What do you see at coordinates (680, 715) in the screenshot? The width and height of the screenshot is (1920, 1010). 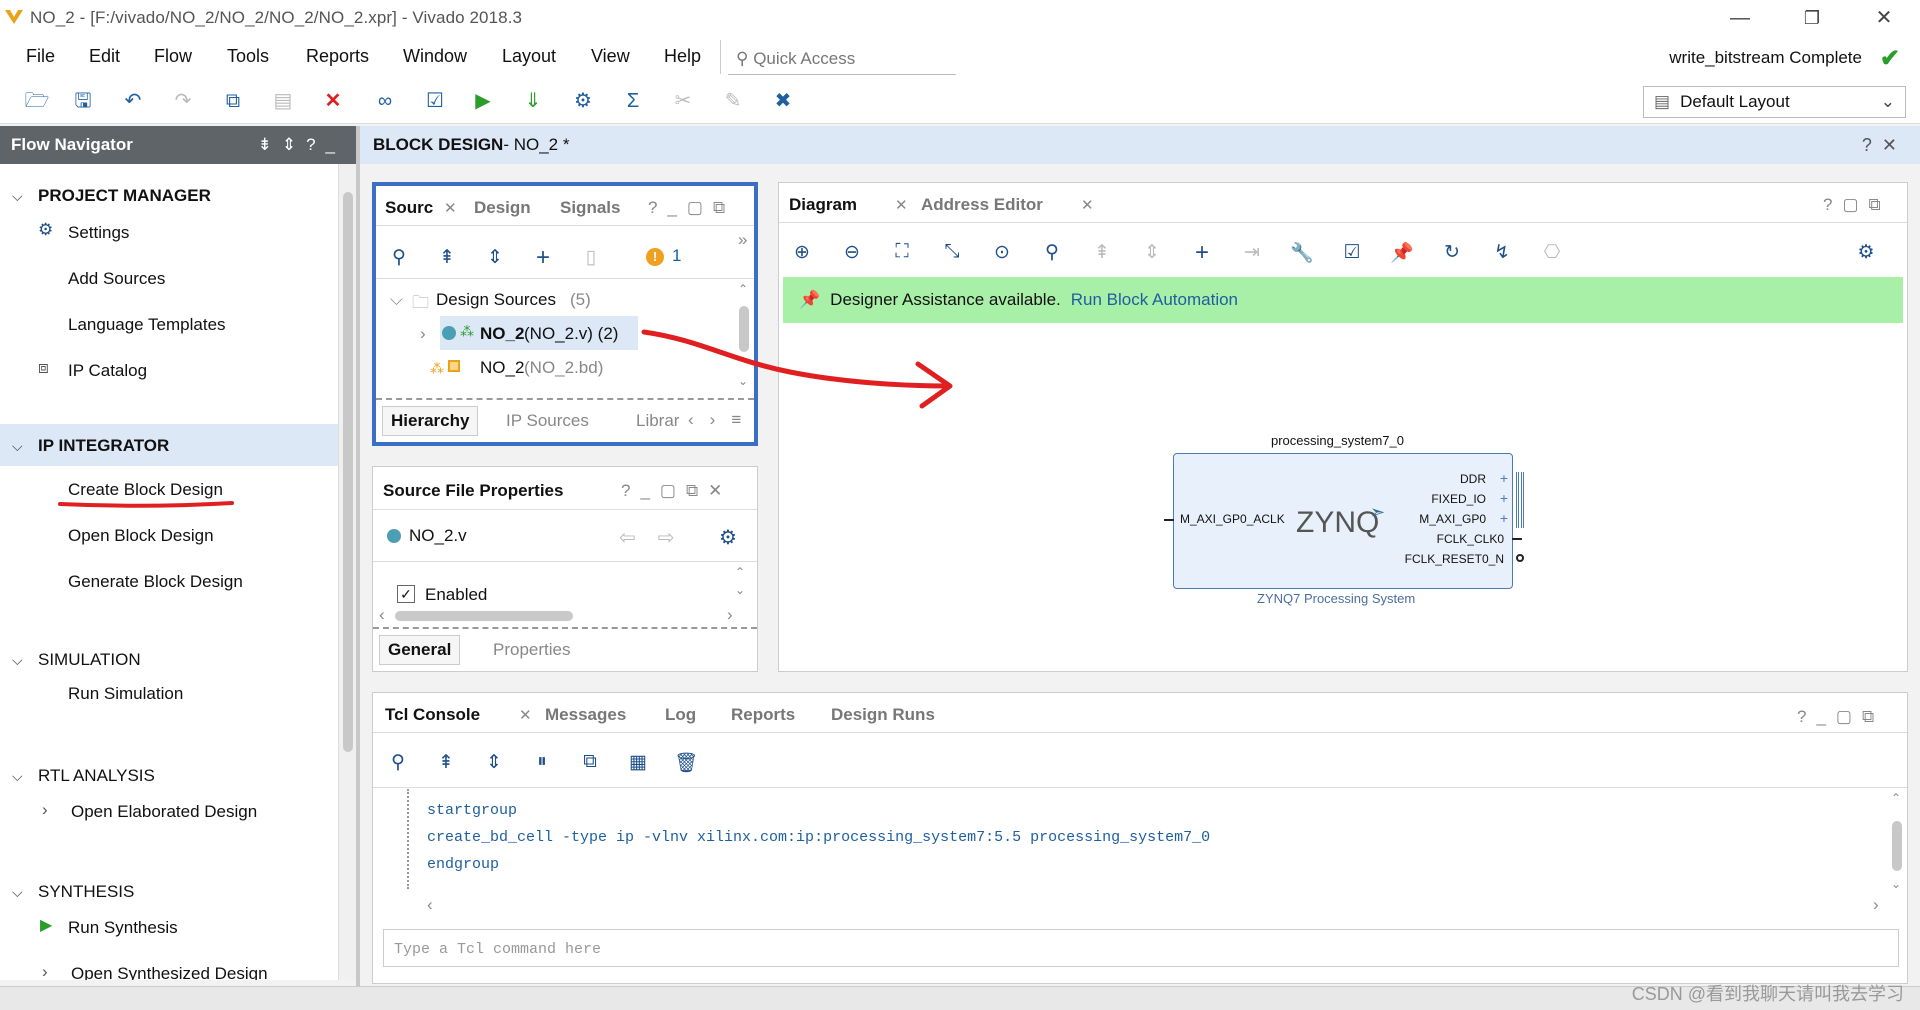 I see `tab-log: Log` at bounding box center [680, 715].